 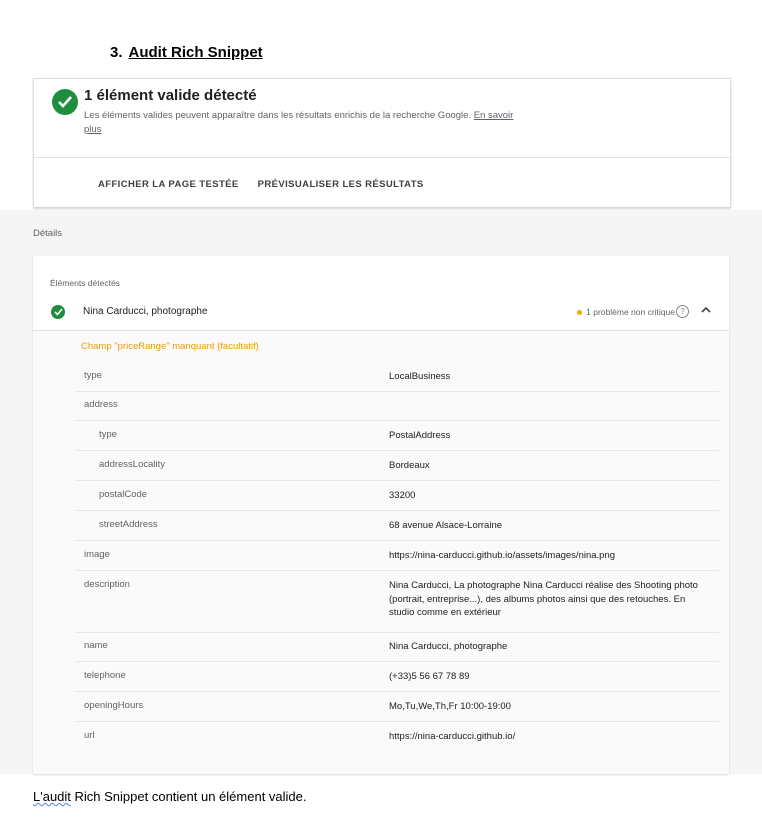 I want to click on property-value: Nina Carducci, photographe, so click(x=448, y=646).